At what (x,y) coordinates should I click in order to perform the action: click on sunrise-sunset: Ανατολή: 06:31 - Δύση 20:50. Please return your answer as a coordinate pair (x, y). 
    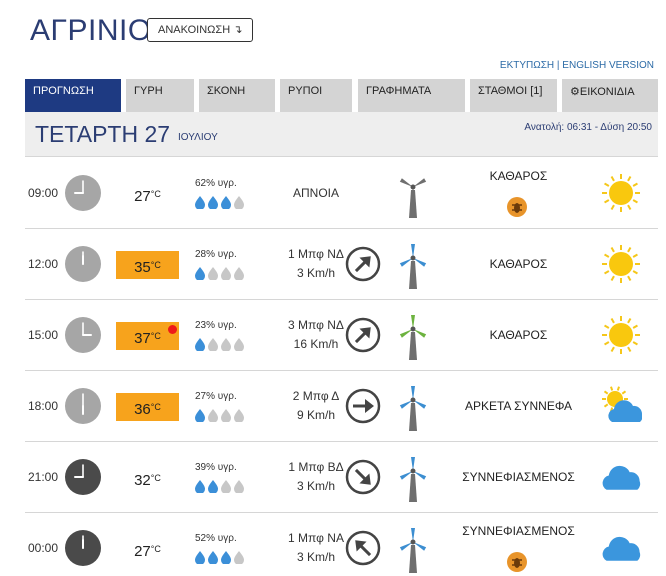
    Looking at the image, I should click on (588, 127).